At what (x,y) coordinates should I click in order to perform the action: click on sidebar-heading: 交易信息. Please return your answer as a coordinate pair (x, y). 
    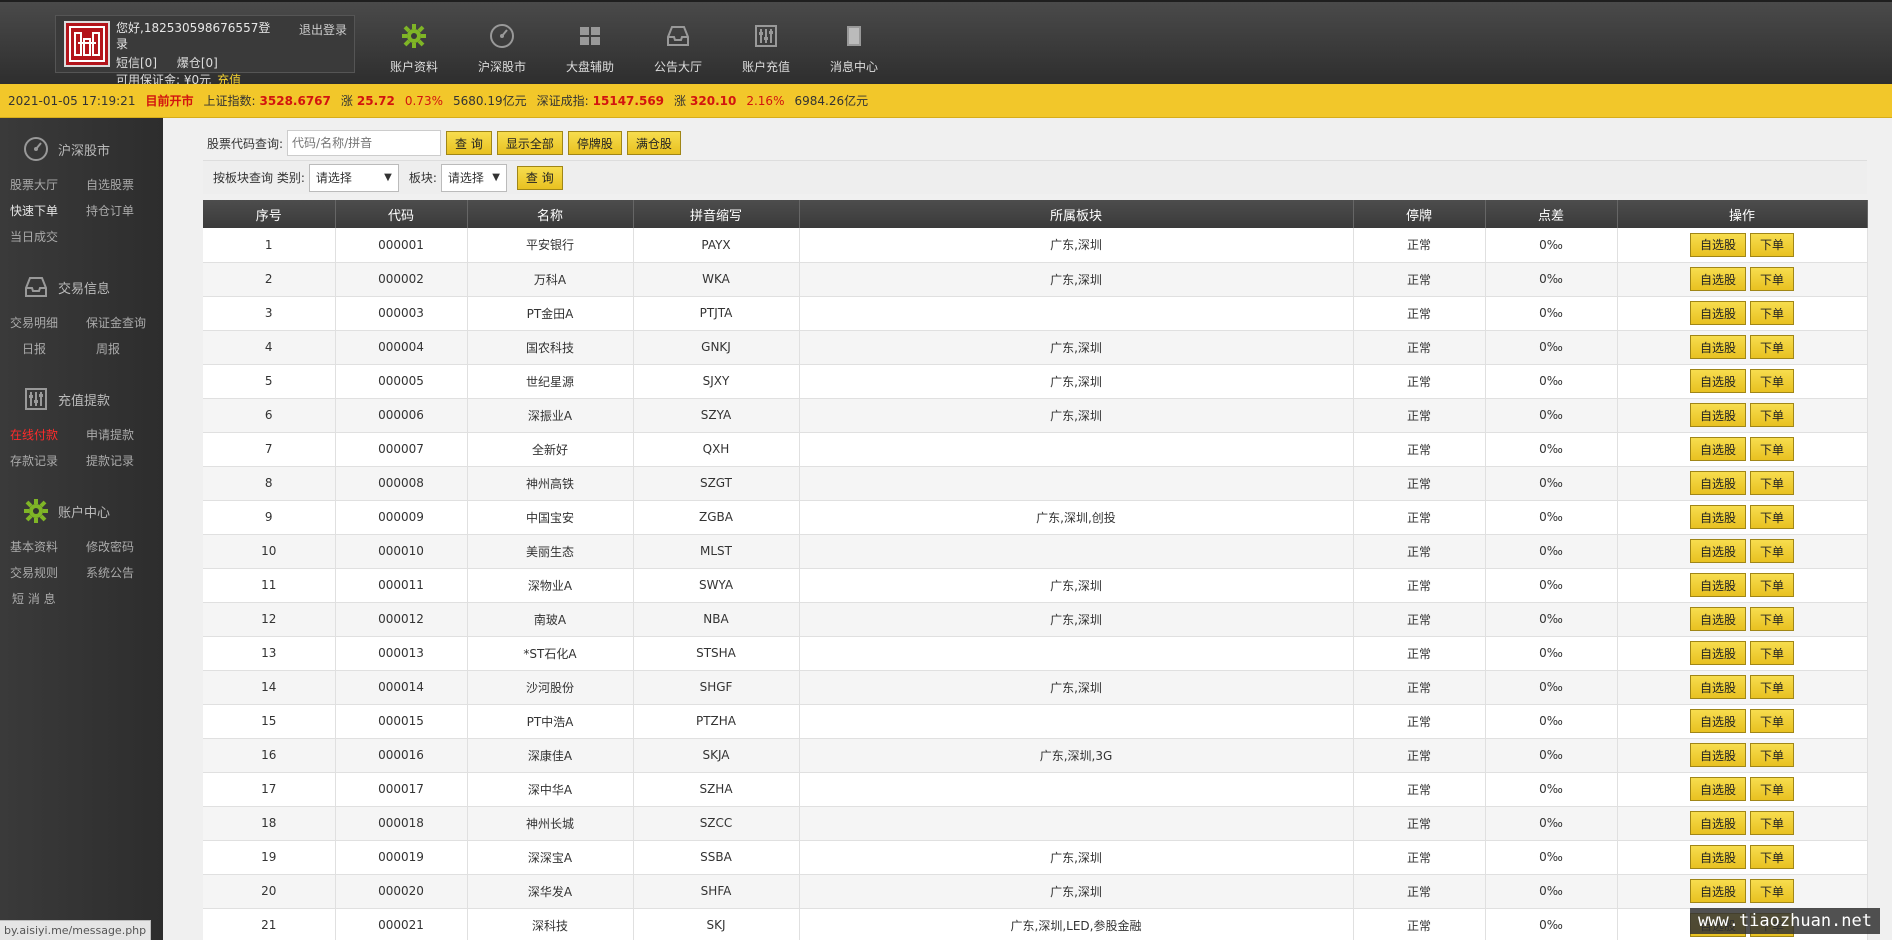
    Looking at the image, I should click on (81, 287).